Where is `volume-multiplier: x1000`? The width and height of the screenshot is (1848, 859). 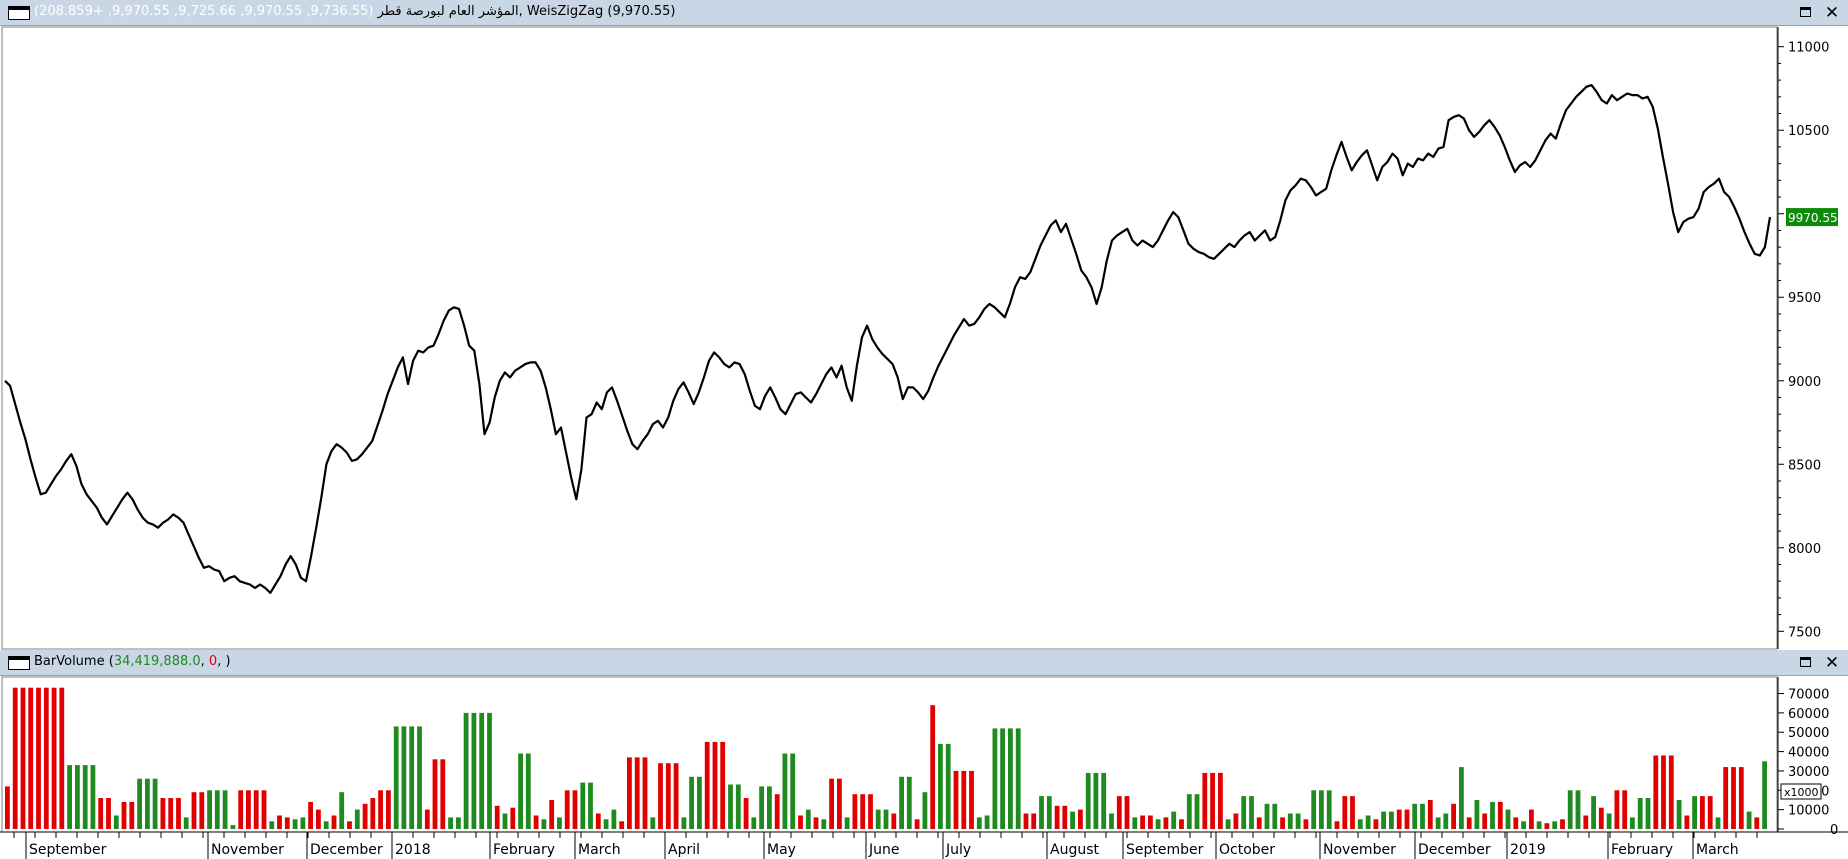 volume-multiplier: x1000 is located at coordinates (1801, 791).